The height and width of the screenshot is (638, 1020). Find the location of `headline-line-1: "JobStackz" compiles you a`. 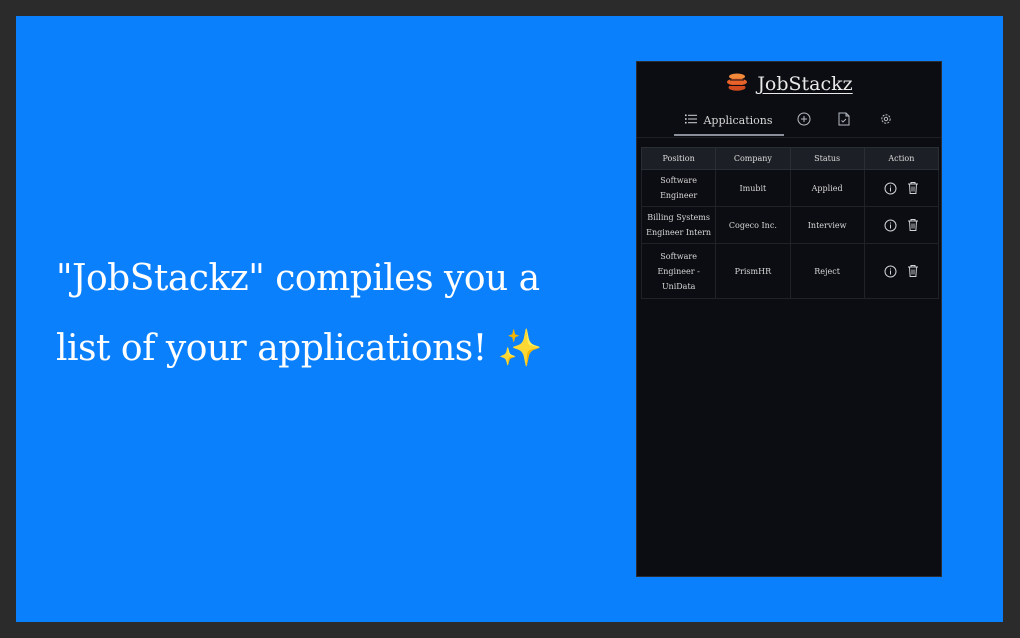

headline-line-1: "JobStackz" compiles you a is located at coordinates (298, 278).